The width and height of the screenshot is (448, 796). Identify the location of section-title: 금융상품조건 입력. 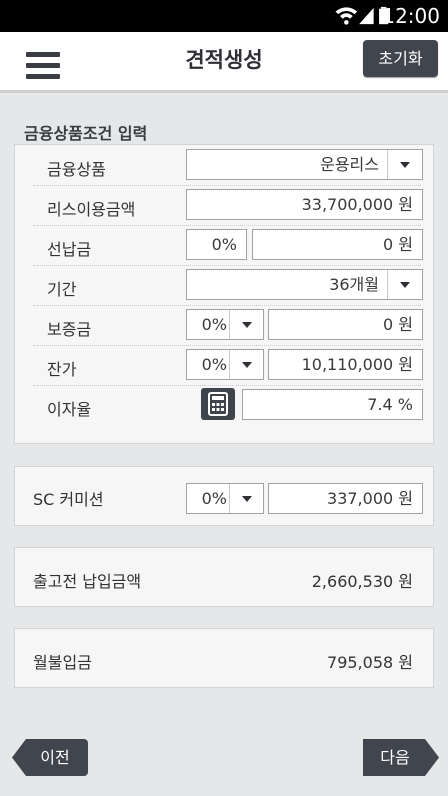
(86, 133).